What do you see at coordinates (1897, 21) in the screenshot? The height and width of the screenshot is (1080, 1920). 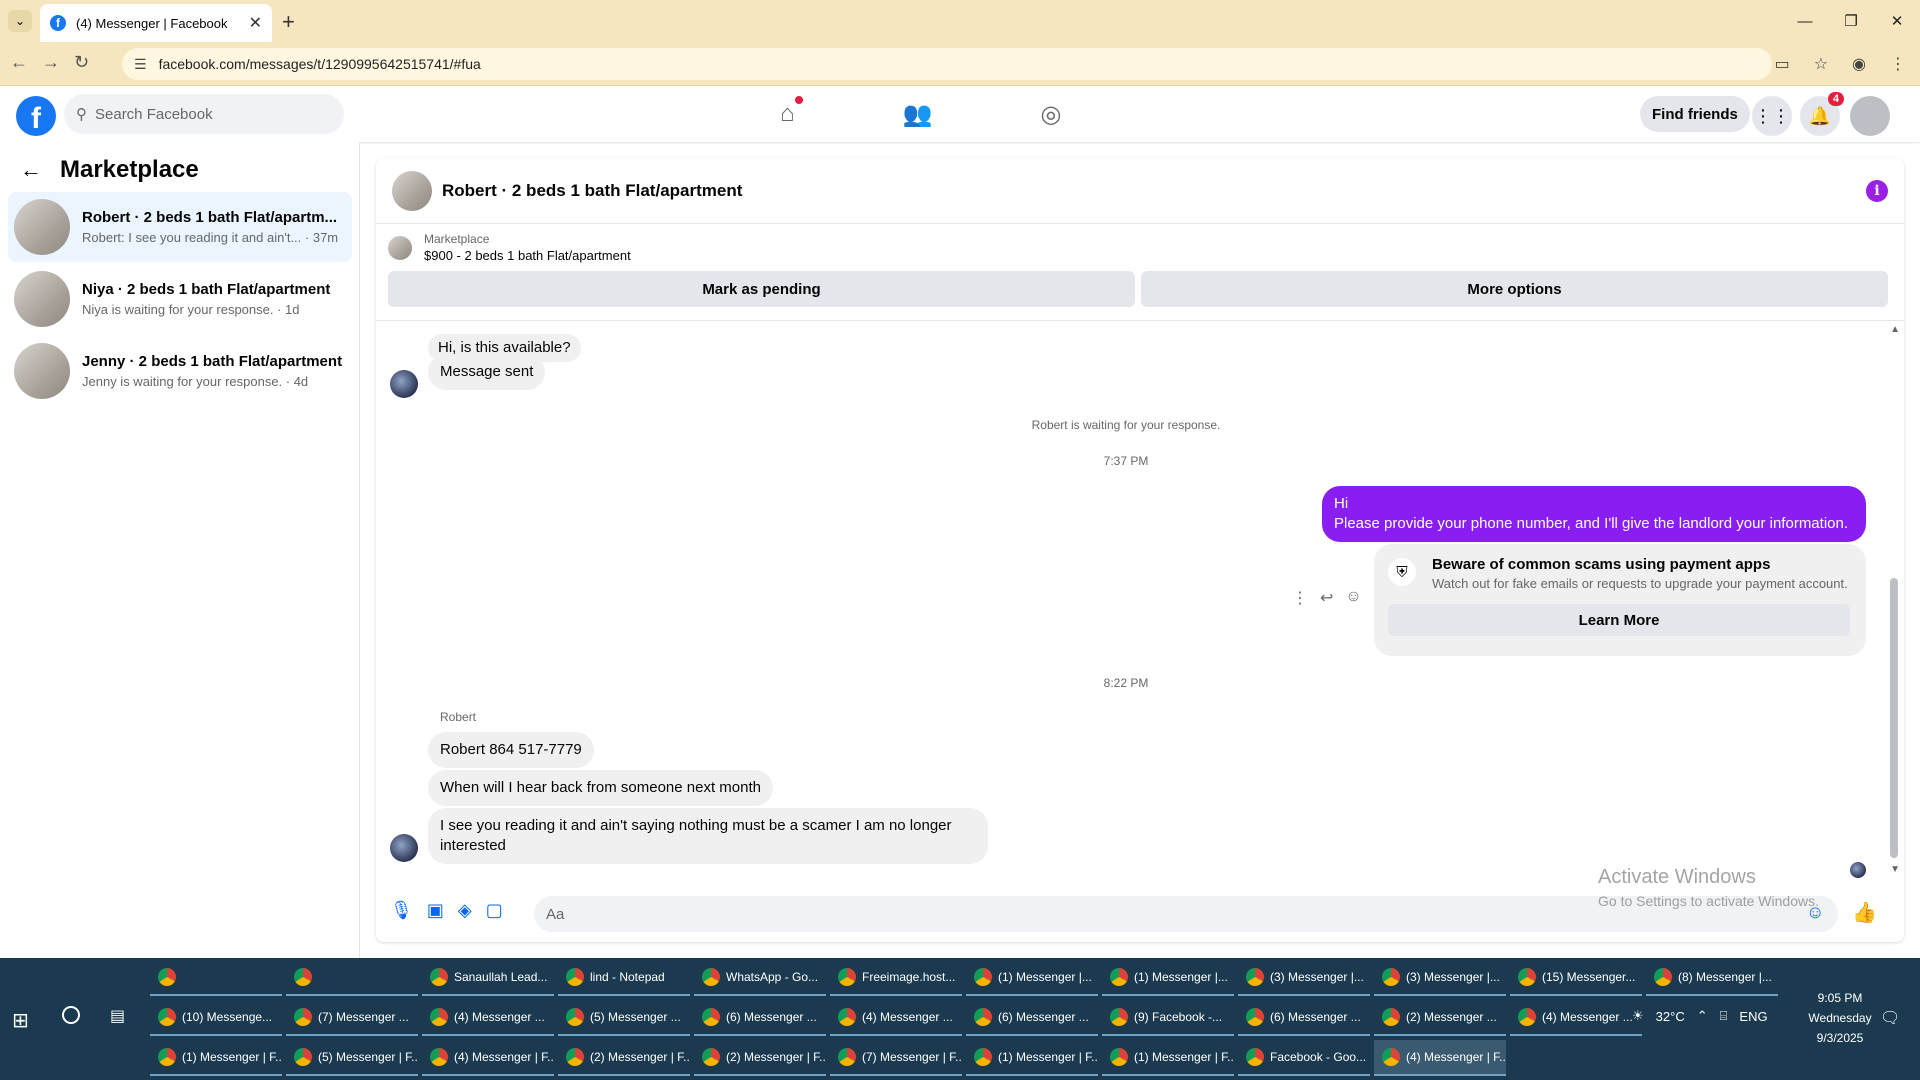 I see `close-window-icon: ✕` at bounding box center [1897, 21].